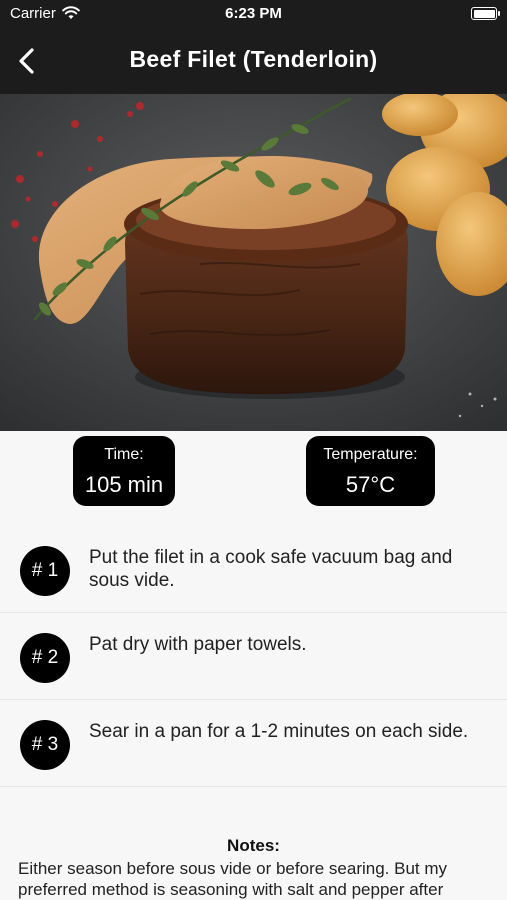  I want to click on status-time: 6:23 PM, so click(253, 13).